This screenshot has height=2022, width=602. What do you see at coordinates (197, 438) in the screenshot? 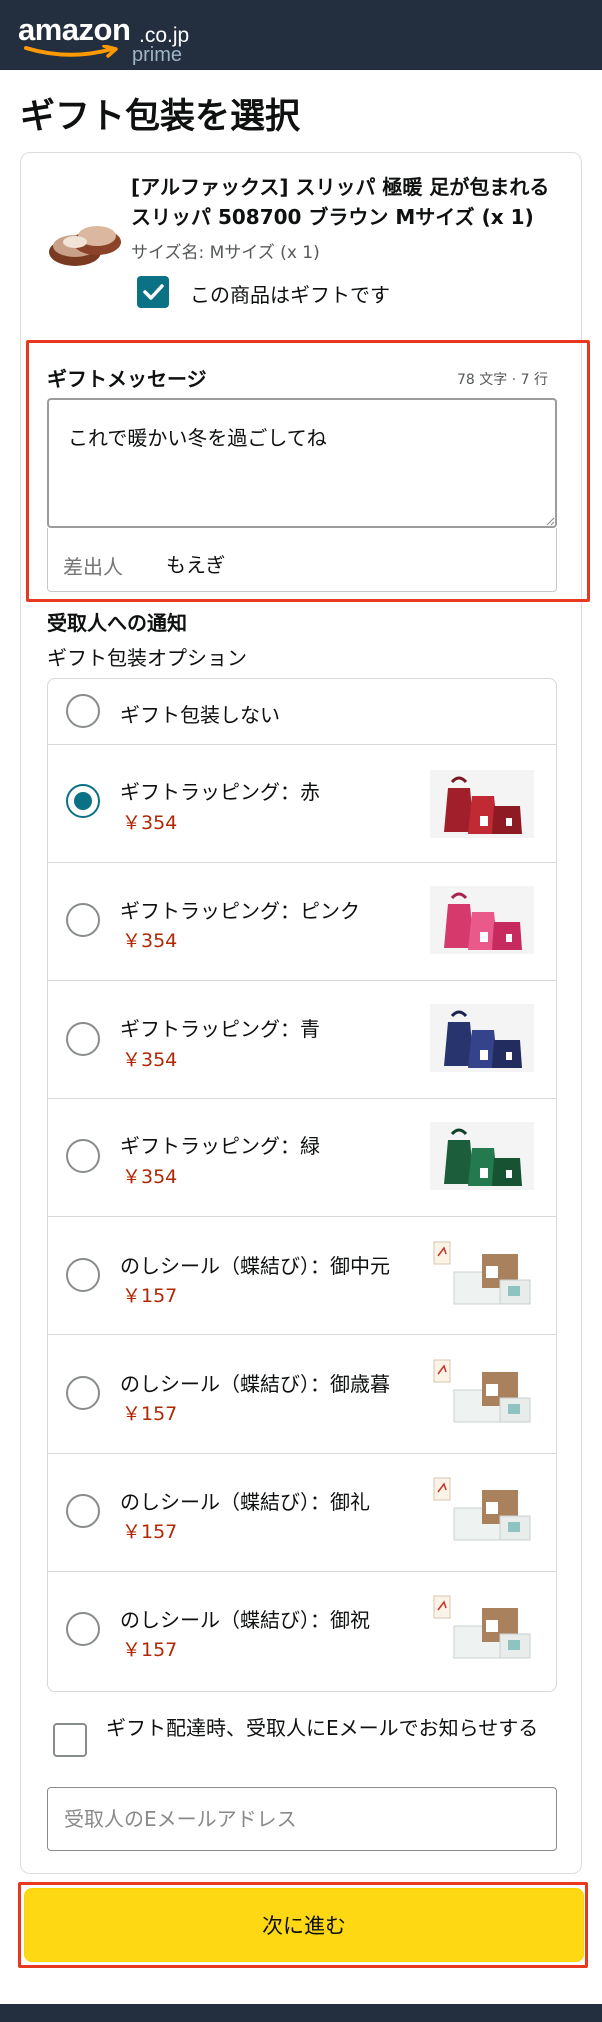
I see `gift-message-text: これで暖かい冬を過ごしてね` at bounding box center [197, 438].